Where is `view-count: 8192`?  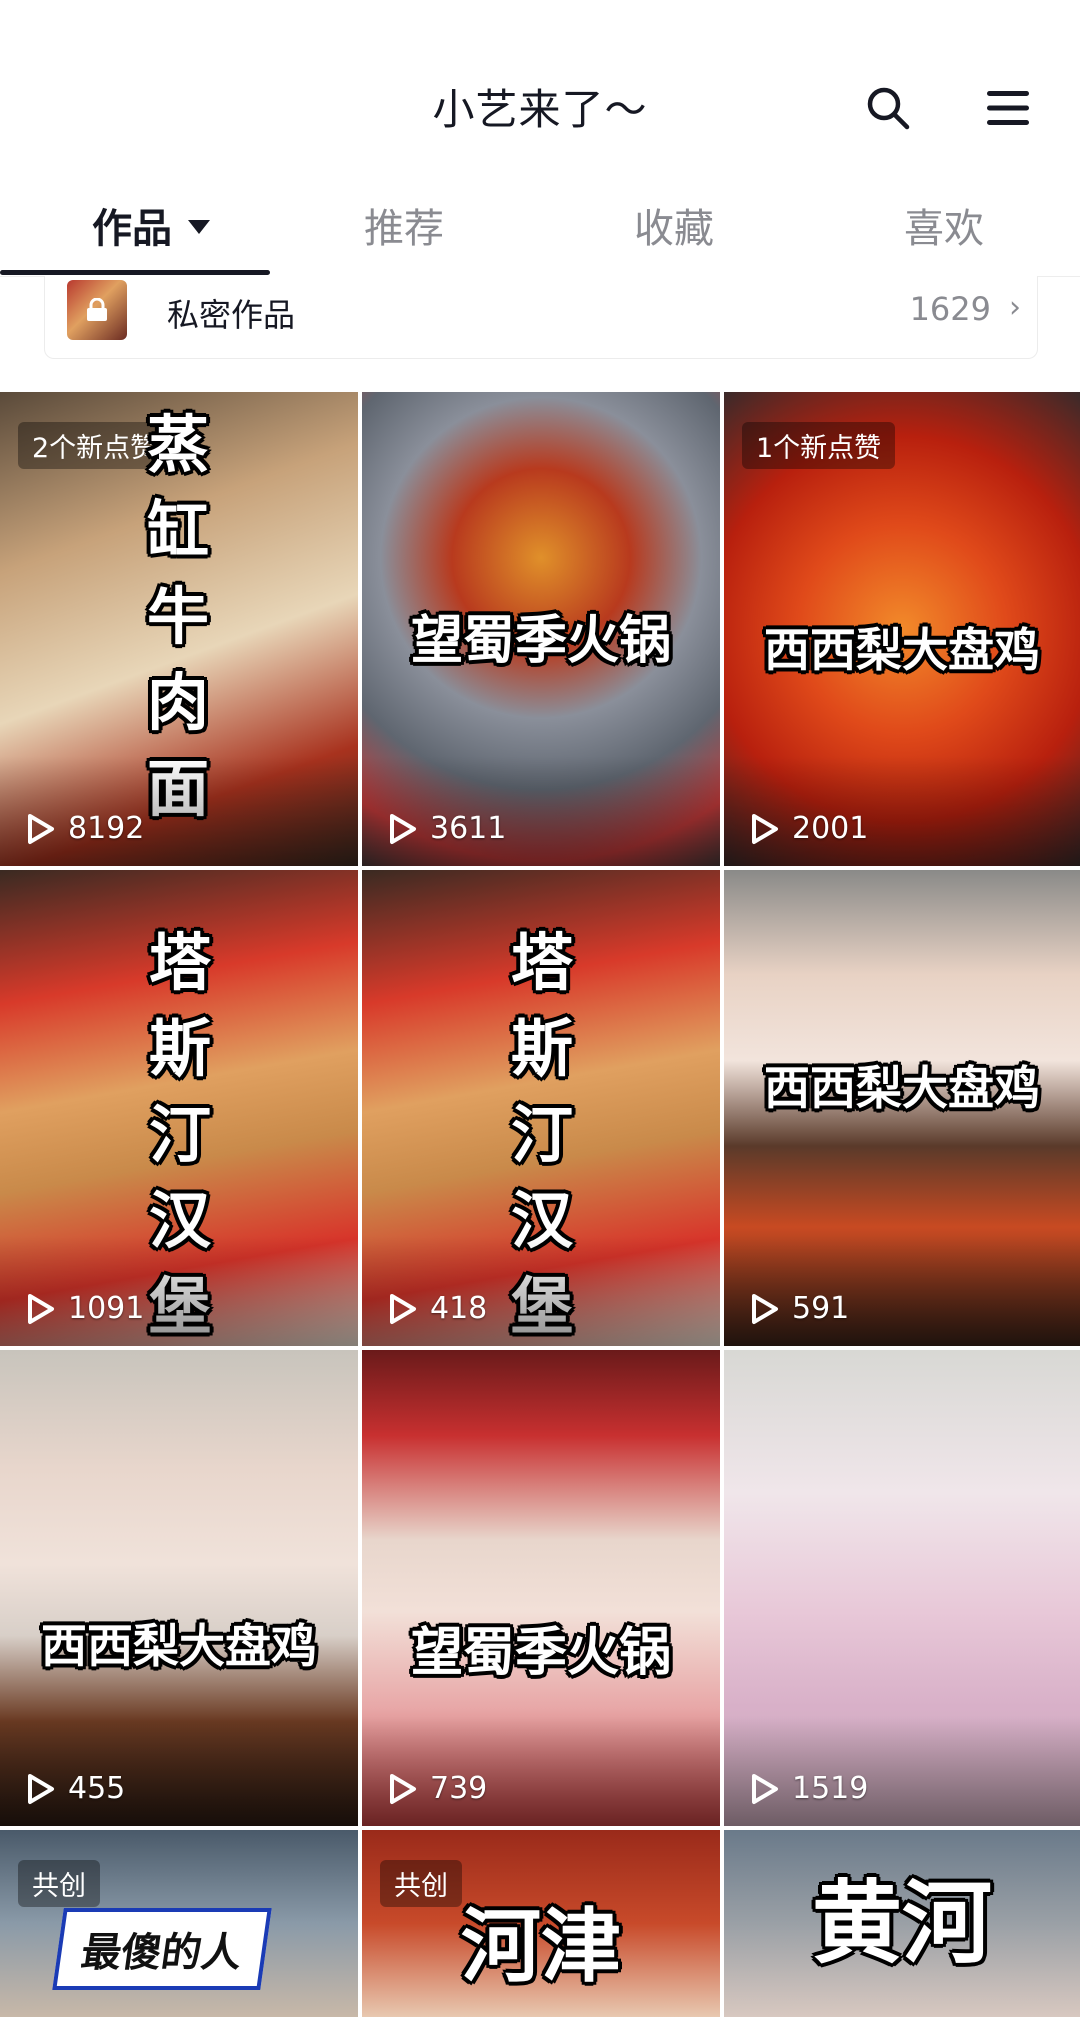
view-count: 8192 is located at coordinates (83, 828).